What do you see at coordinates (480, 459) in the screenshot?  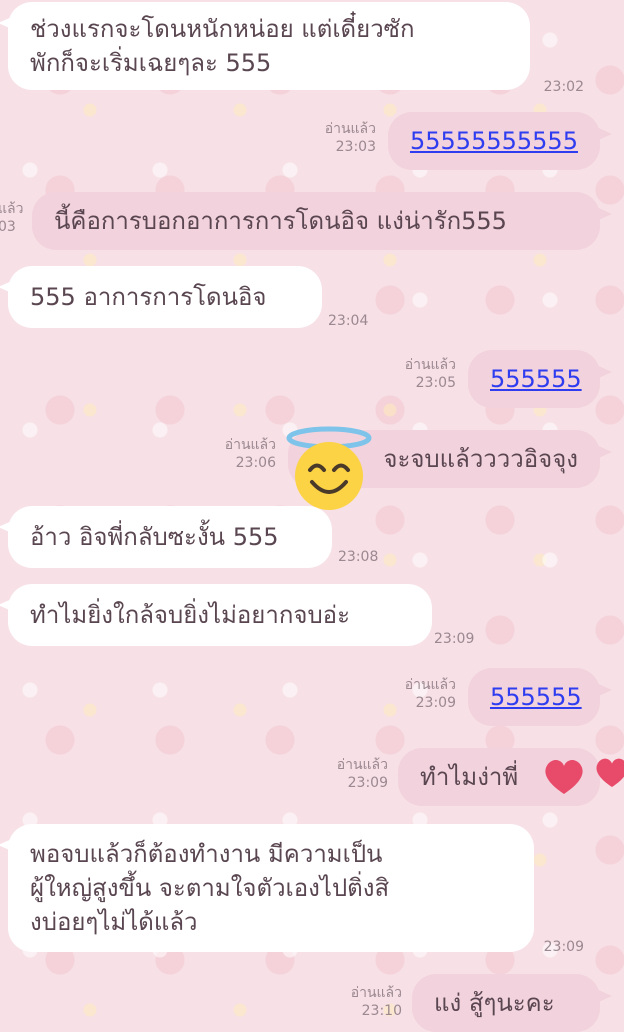 I see `message-text: จะจบแล้ววววอิจจุง` at bounding box center [480, 459].